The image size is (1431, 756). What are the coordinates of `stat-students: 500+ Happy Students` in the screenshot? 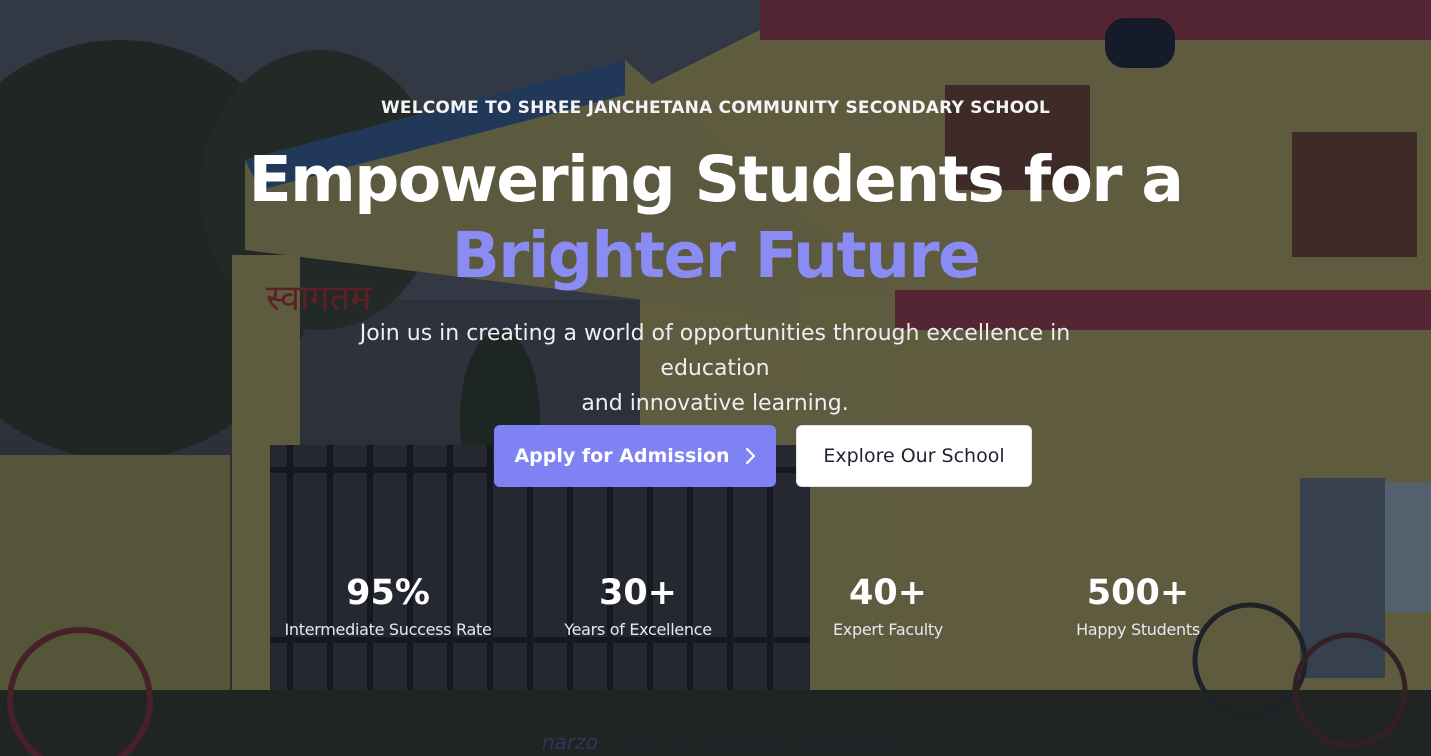 It's located at (1138, 605).